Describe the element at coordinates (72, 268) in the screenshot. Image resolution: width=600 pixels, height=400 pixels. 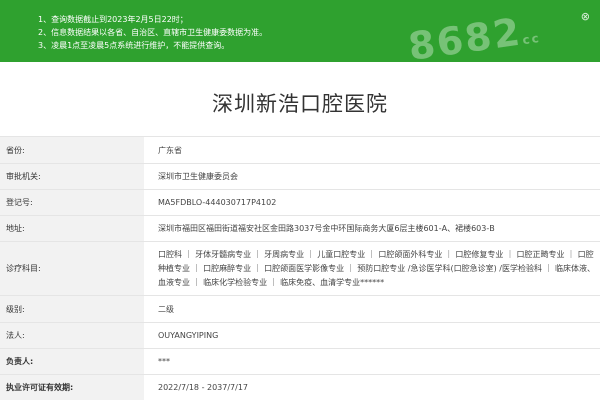
I see `field-label: 诊疗科目:` at that location.